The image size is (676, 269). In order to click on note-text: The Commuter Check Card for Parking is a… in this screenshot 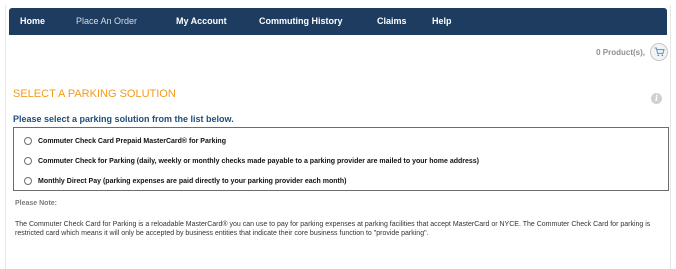, I will do `click(333, 229)`.